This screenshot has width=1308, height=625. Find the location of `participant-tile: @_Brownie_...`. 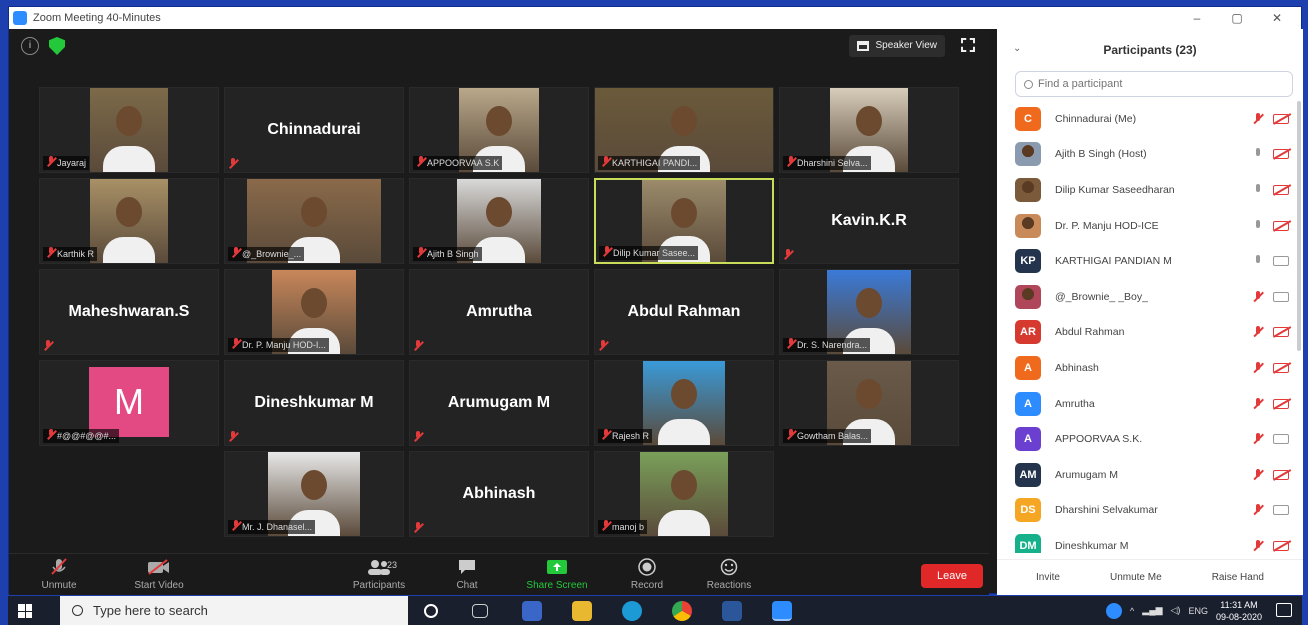

participant-tile: @_Brownie_... is located at coordinates (314, 221).